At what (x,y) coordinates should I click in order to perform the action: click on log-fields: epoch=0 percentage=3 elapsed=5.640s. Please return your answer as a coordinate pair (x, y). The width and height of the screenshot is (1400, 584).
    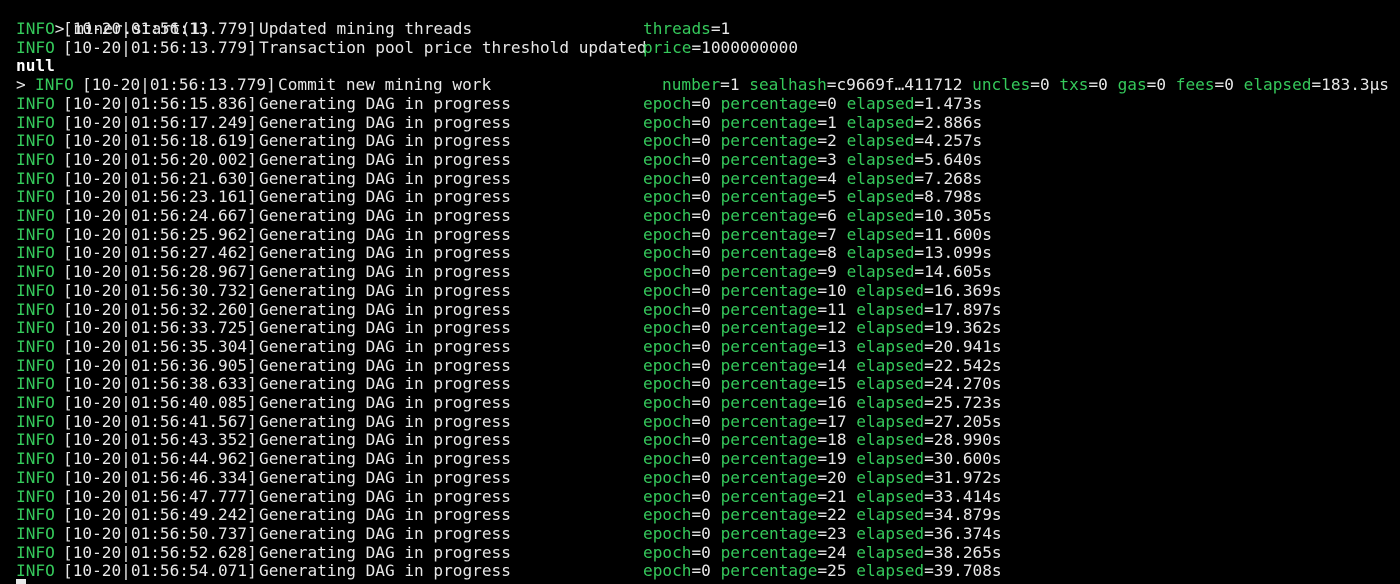
    Looking at the image, I should click on (812, 159).